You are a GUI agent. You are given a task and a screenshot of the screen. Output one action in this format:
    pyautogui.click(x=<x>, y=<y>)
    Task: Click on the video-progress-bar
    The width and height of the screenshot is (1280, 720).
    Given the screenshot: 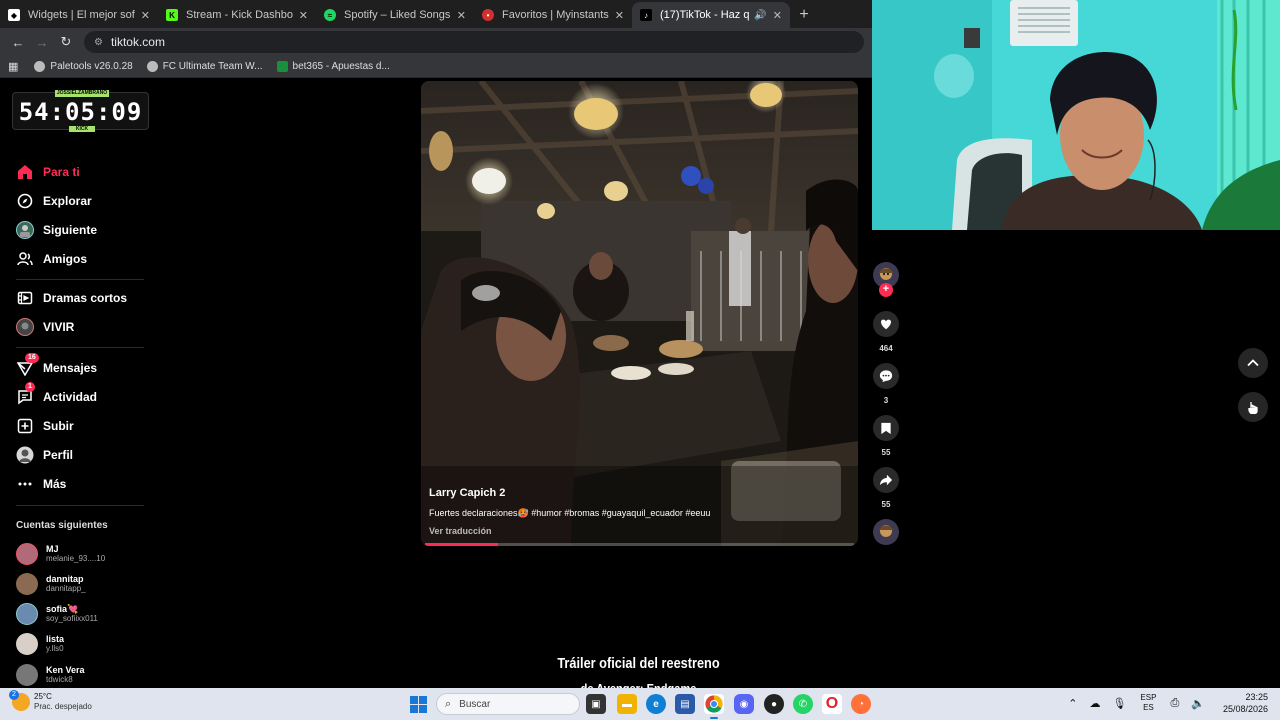 What is the action you would take?
    pyautogui.click(x=639, y=544)
    